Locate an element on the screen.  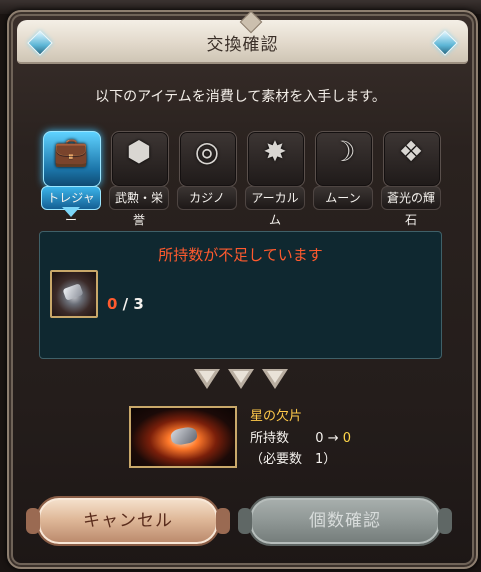
required-count: 3 is located at coordinates (138, 304).